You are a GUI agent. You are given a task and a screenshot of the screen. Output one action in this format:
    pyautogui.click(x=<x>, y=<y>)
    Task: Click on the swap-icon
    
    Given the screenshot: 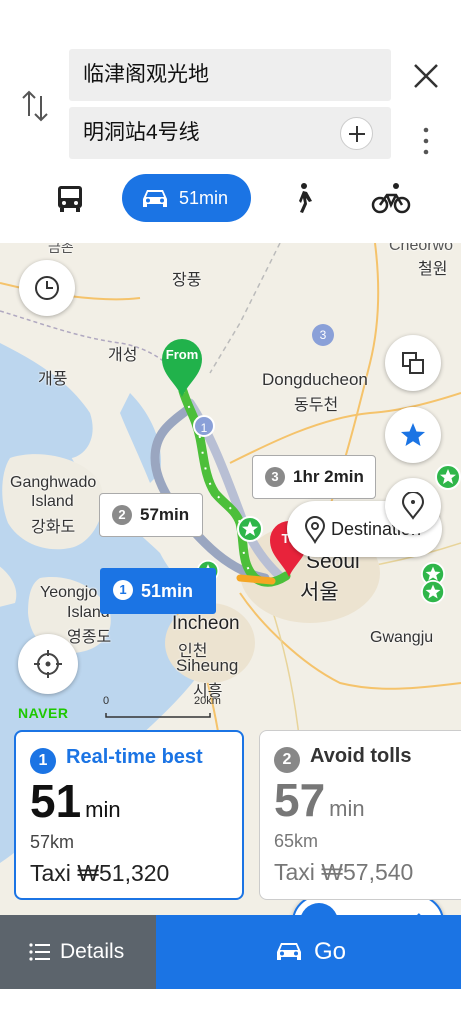 What is the action you would take?
    pyautogui.click(x=35, y=106)
    